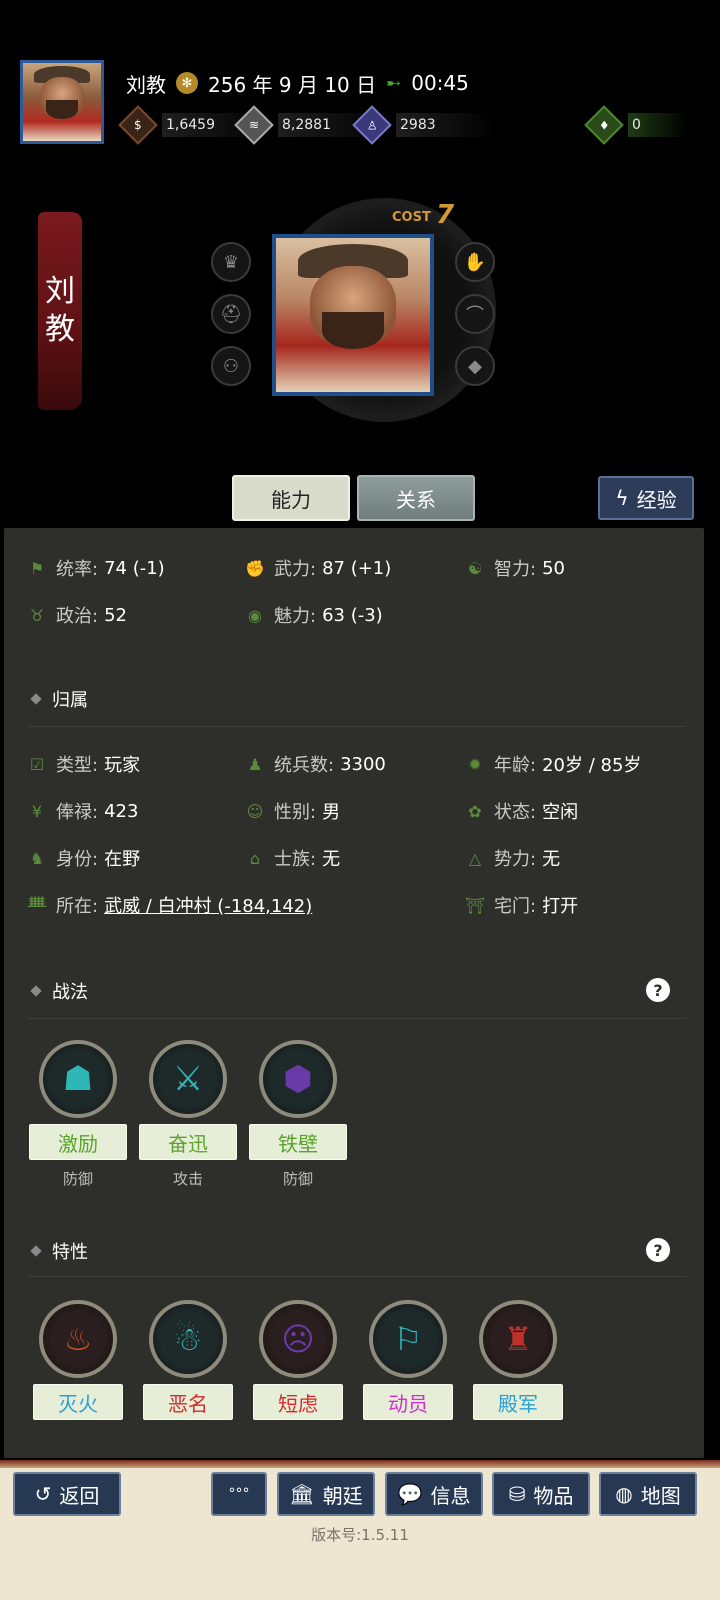 The image size is (720, 1600). What do you see at coordinates (188, 1339) in the screenshot?
I see `hooded-icon: ☃` at bounding box center [188, 1339].